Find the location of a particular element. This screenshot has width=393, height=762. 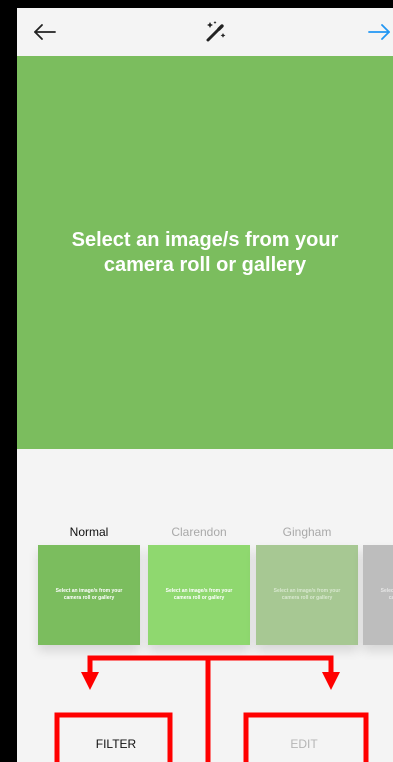

bottom-tabs: FILTER EDIT is located at coordinates (205, 735).